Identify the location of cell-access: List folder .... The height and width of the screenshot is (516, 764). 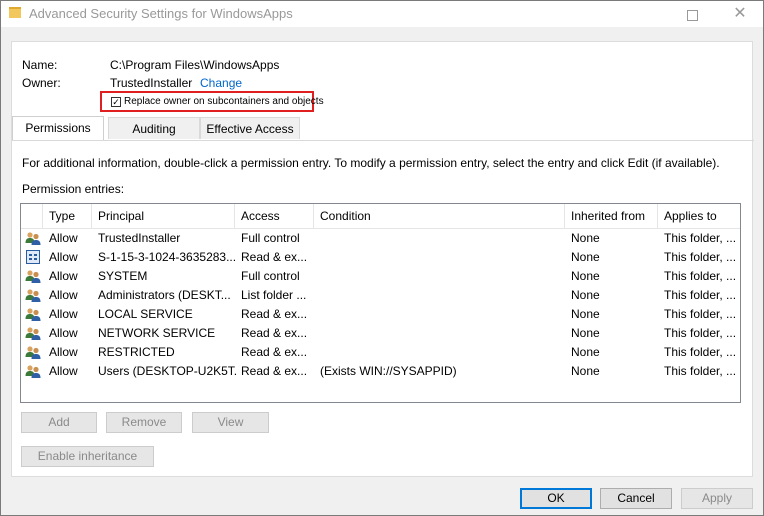
(274, 295).